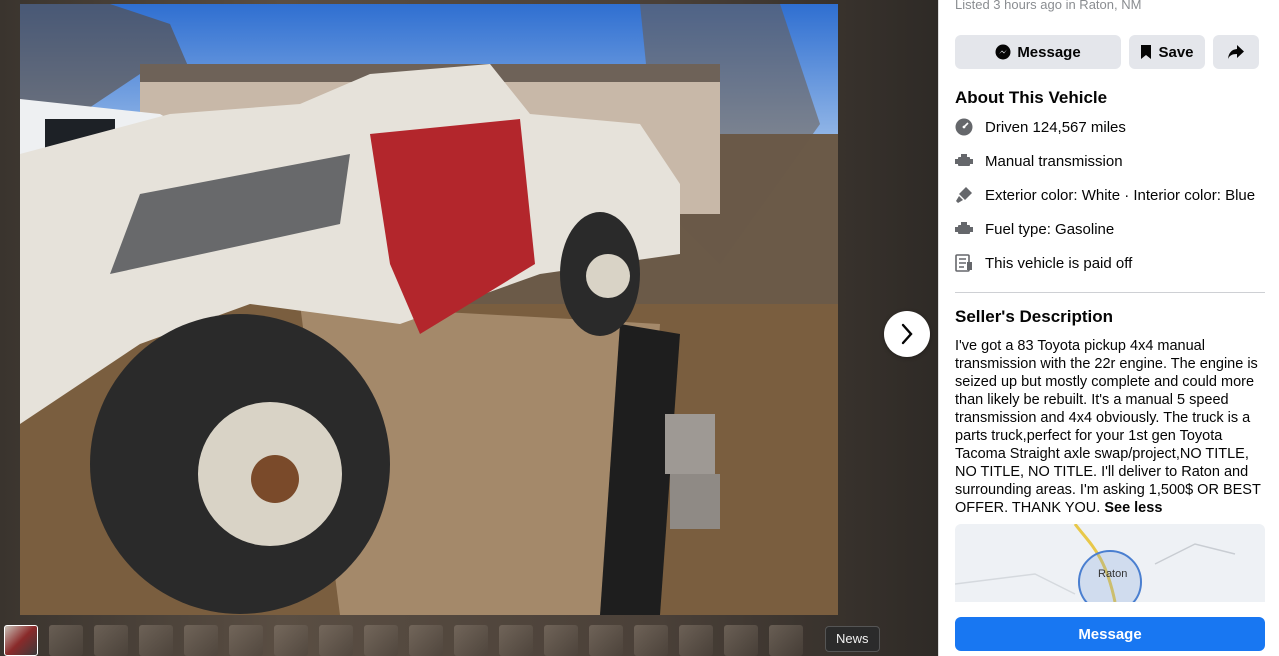 The image size is (1279, 656). I want to click on spec-fuel: Fuel type: Gasoline, so click(1034, 229).